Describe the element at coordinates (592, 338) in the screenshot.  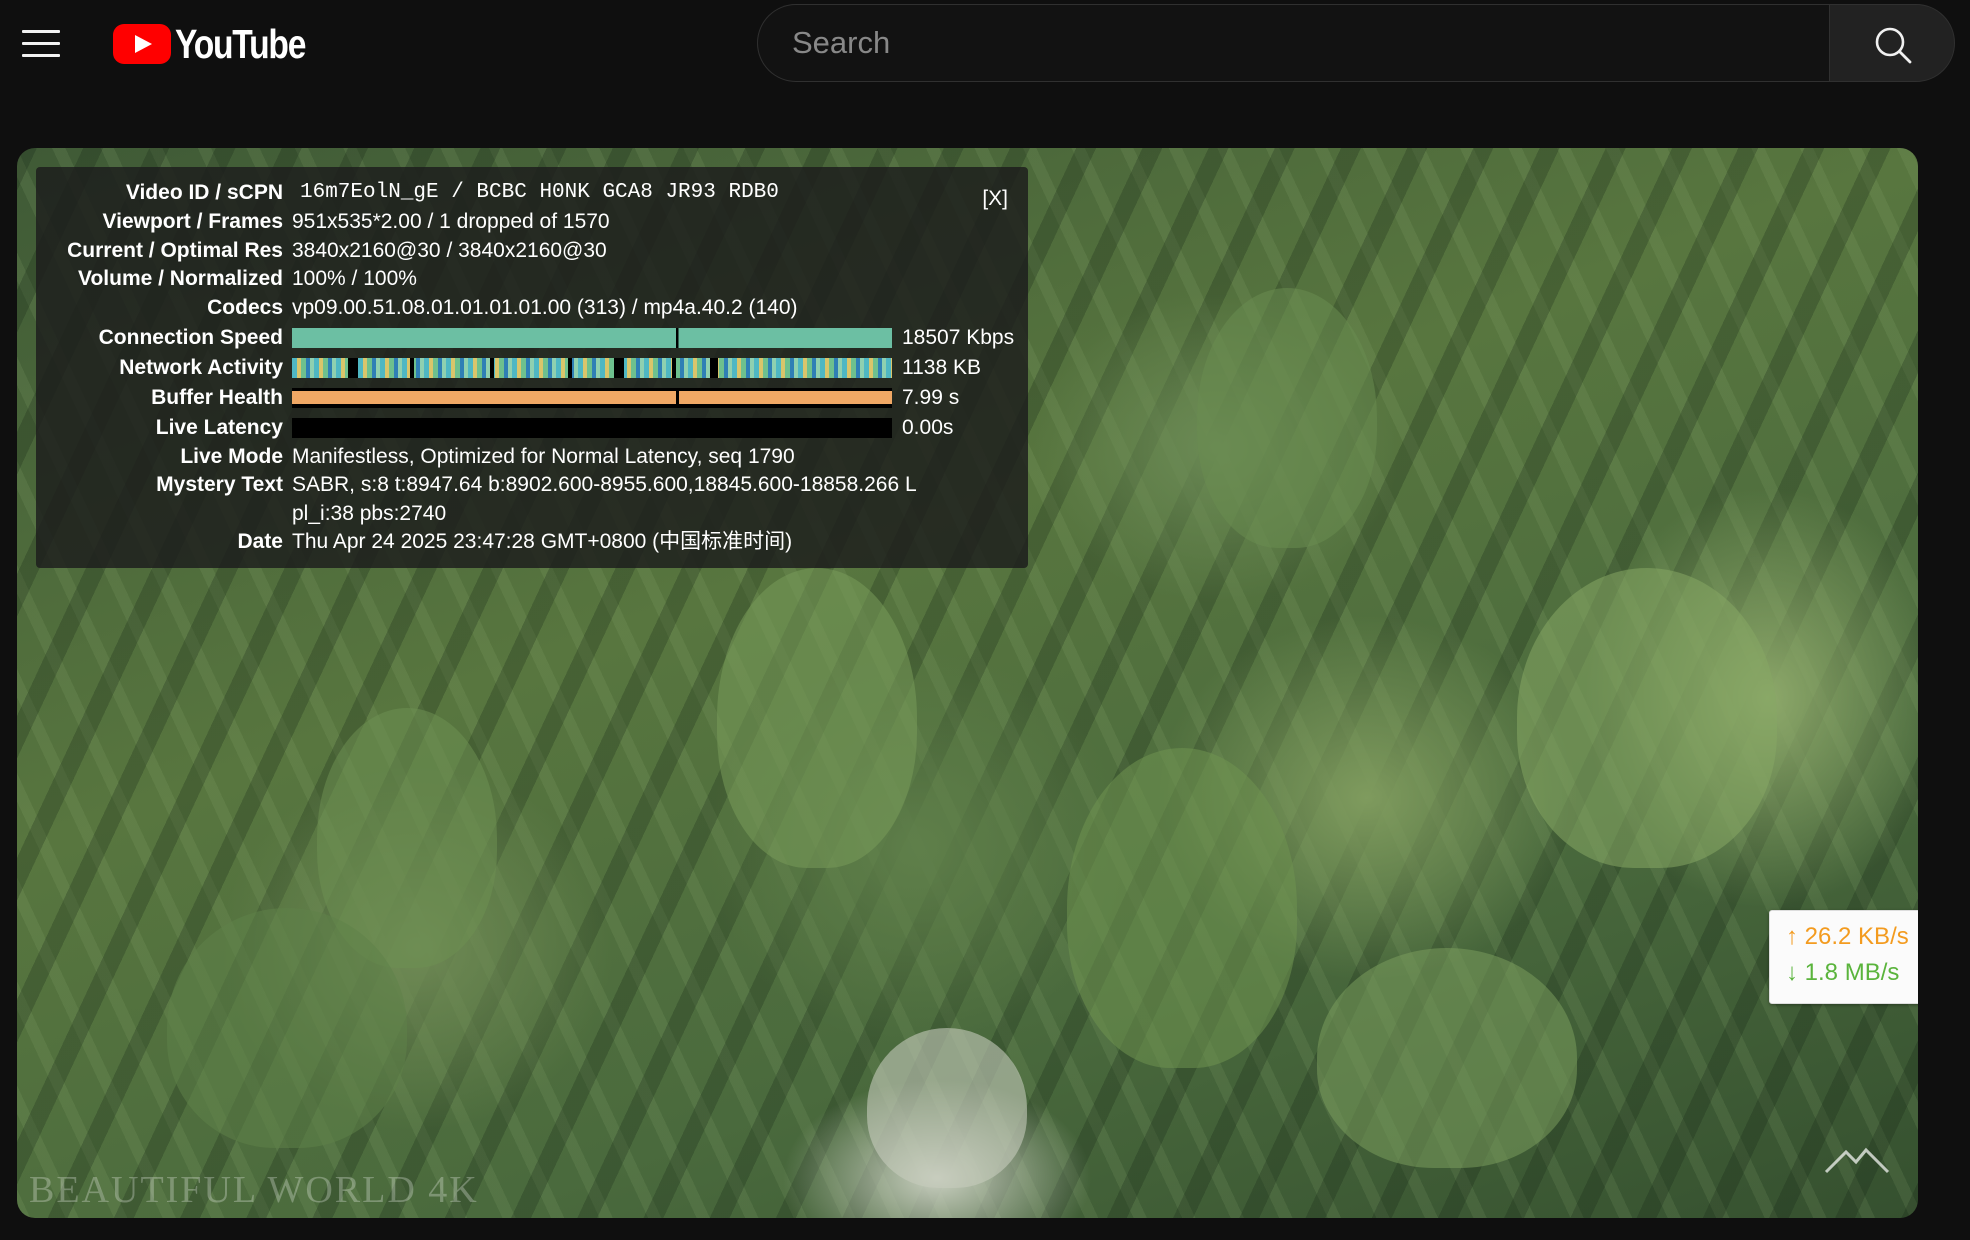
I see `connection-speed-bar` at that location.